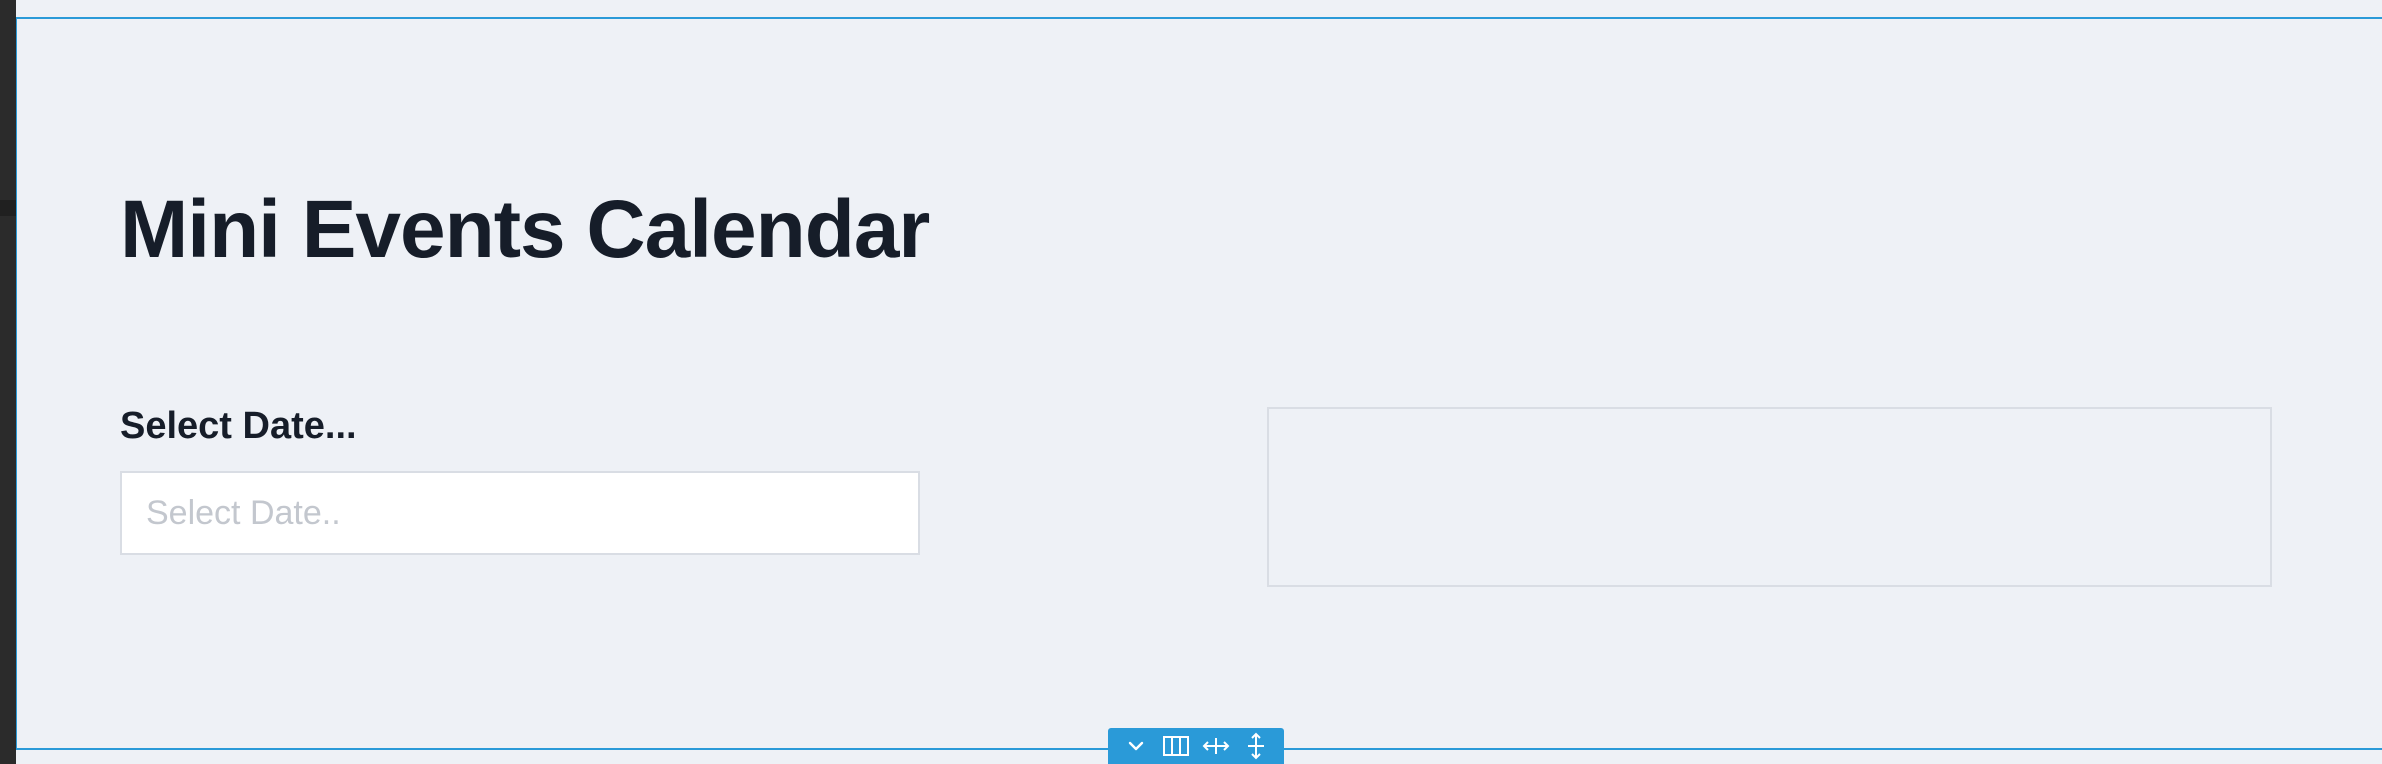  I want to click on page-title: Mini Events Calendar, so click(525, 229).